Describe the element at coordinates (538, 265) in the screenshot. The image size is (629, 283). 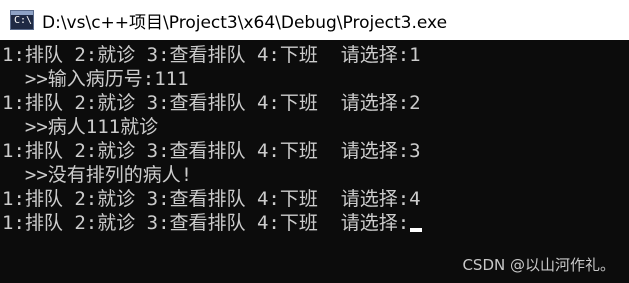
I see `csdn-watermark: CSDN @以山河作礼。` at that location.